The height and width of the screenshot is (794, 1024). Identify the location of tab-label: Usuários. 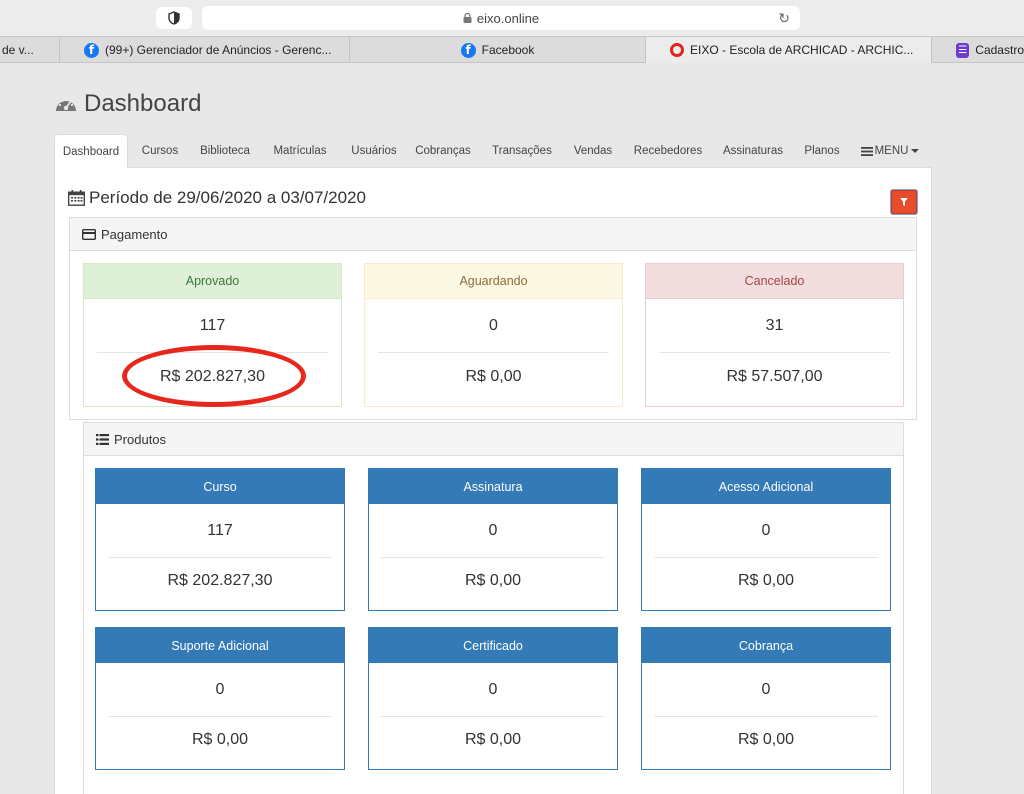
(374, 151).